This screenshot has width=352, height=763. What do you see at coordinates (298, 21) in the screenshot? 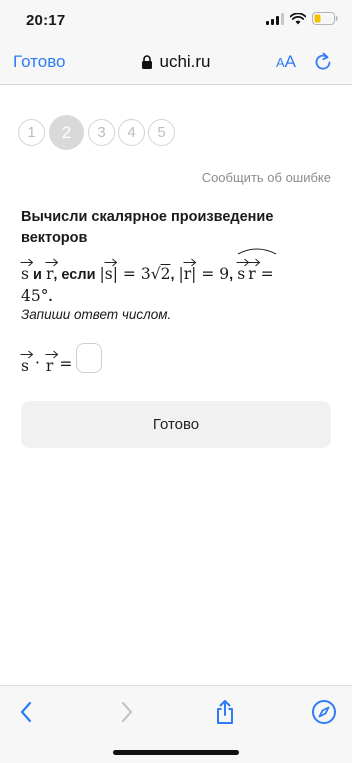
I see `wifi-icon` at bounding box center [298, 21].